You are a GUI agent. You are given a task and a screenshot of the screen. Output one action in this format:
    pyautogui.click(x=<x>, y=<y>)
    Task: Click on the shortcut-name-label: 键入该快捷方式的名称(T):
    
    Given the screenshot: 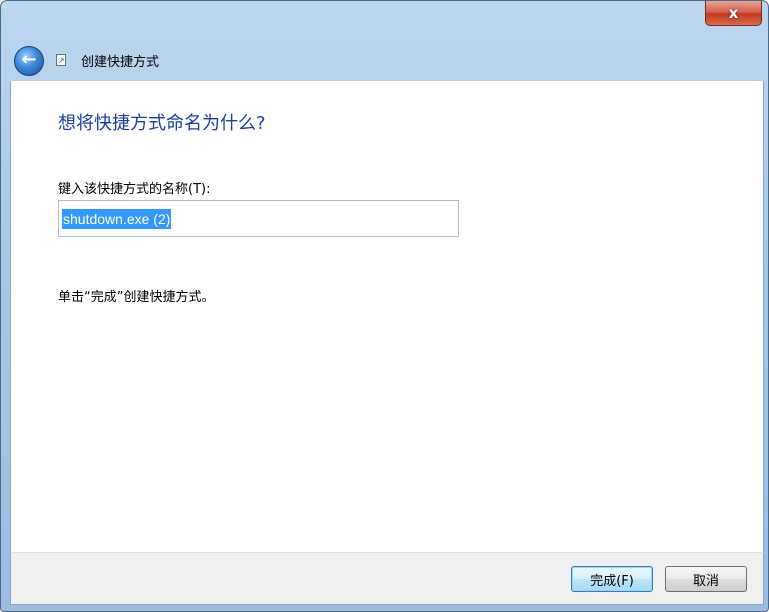 What is the action you would take?
    pyautogui.click(x=134, y=189)
    